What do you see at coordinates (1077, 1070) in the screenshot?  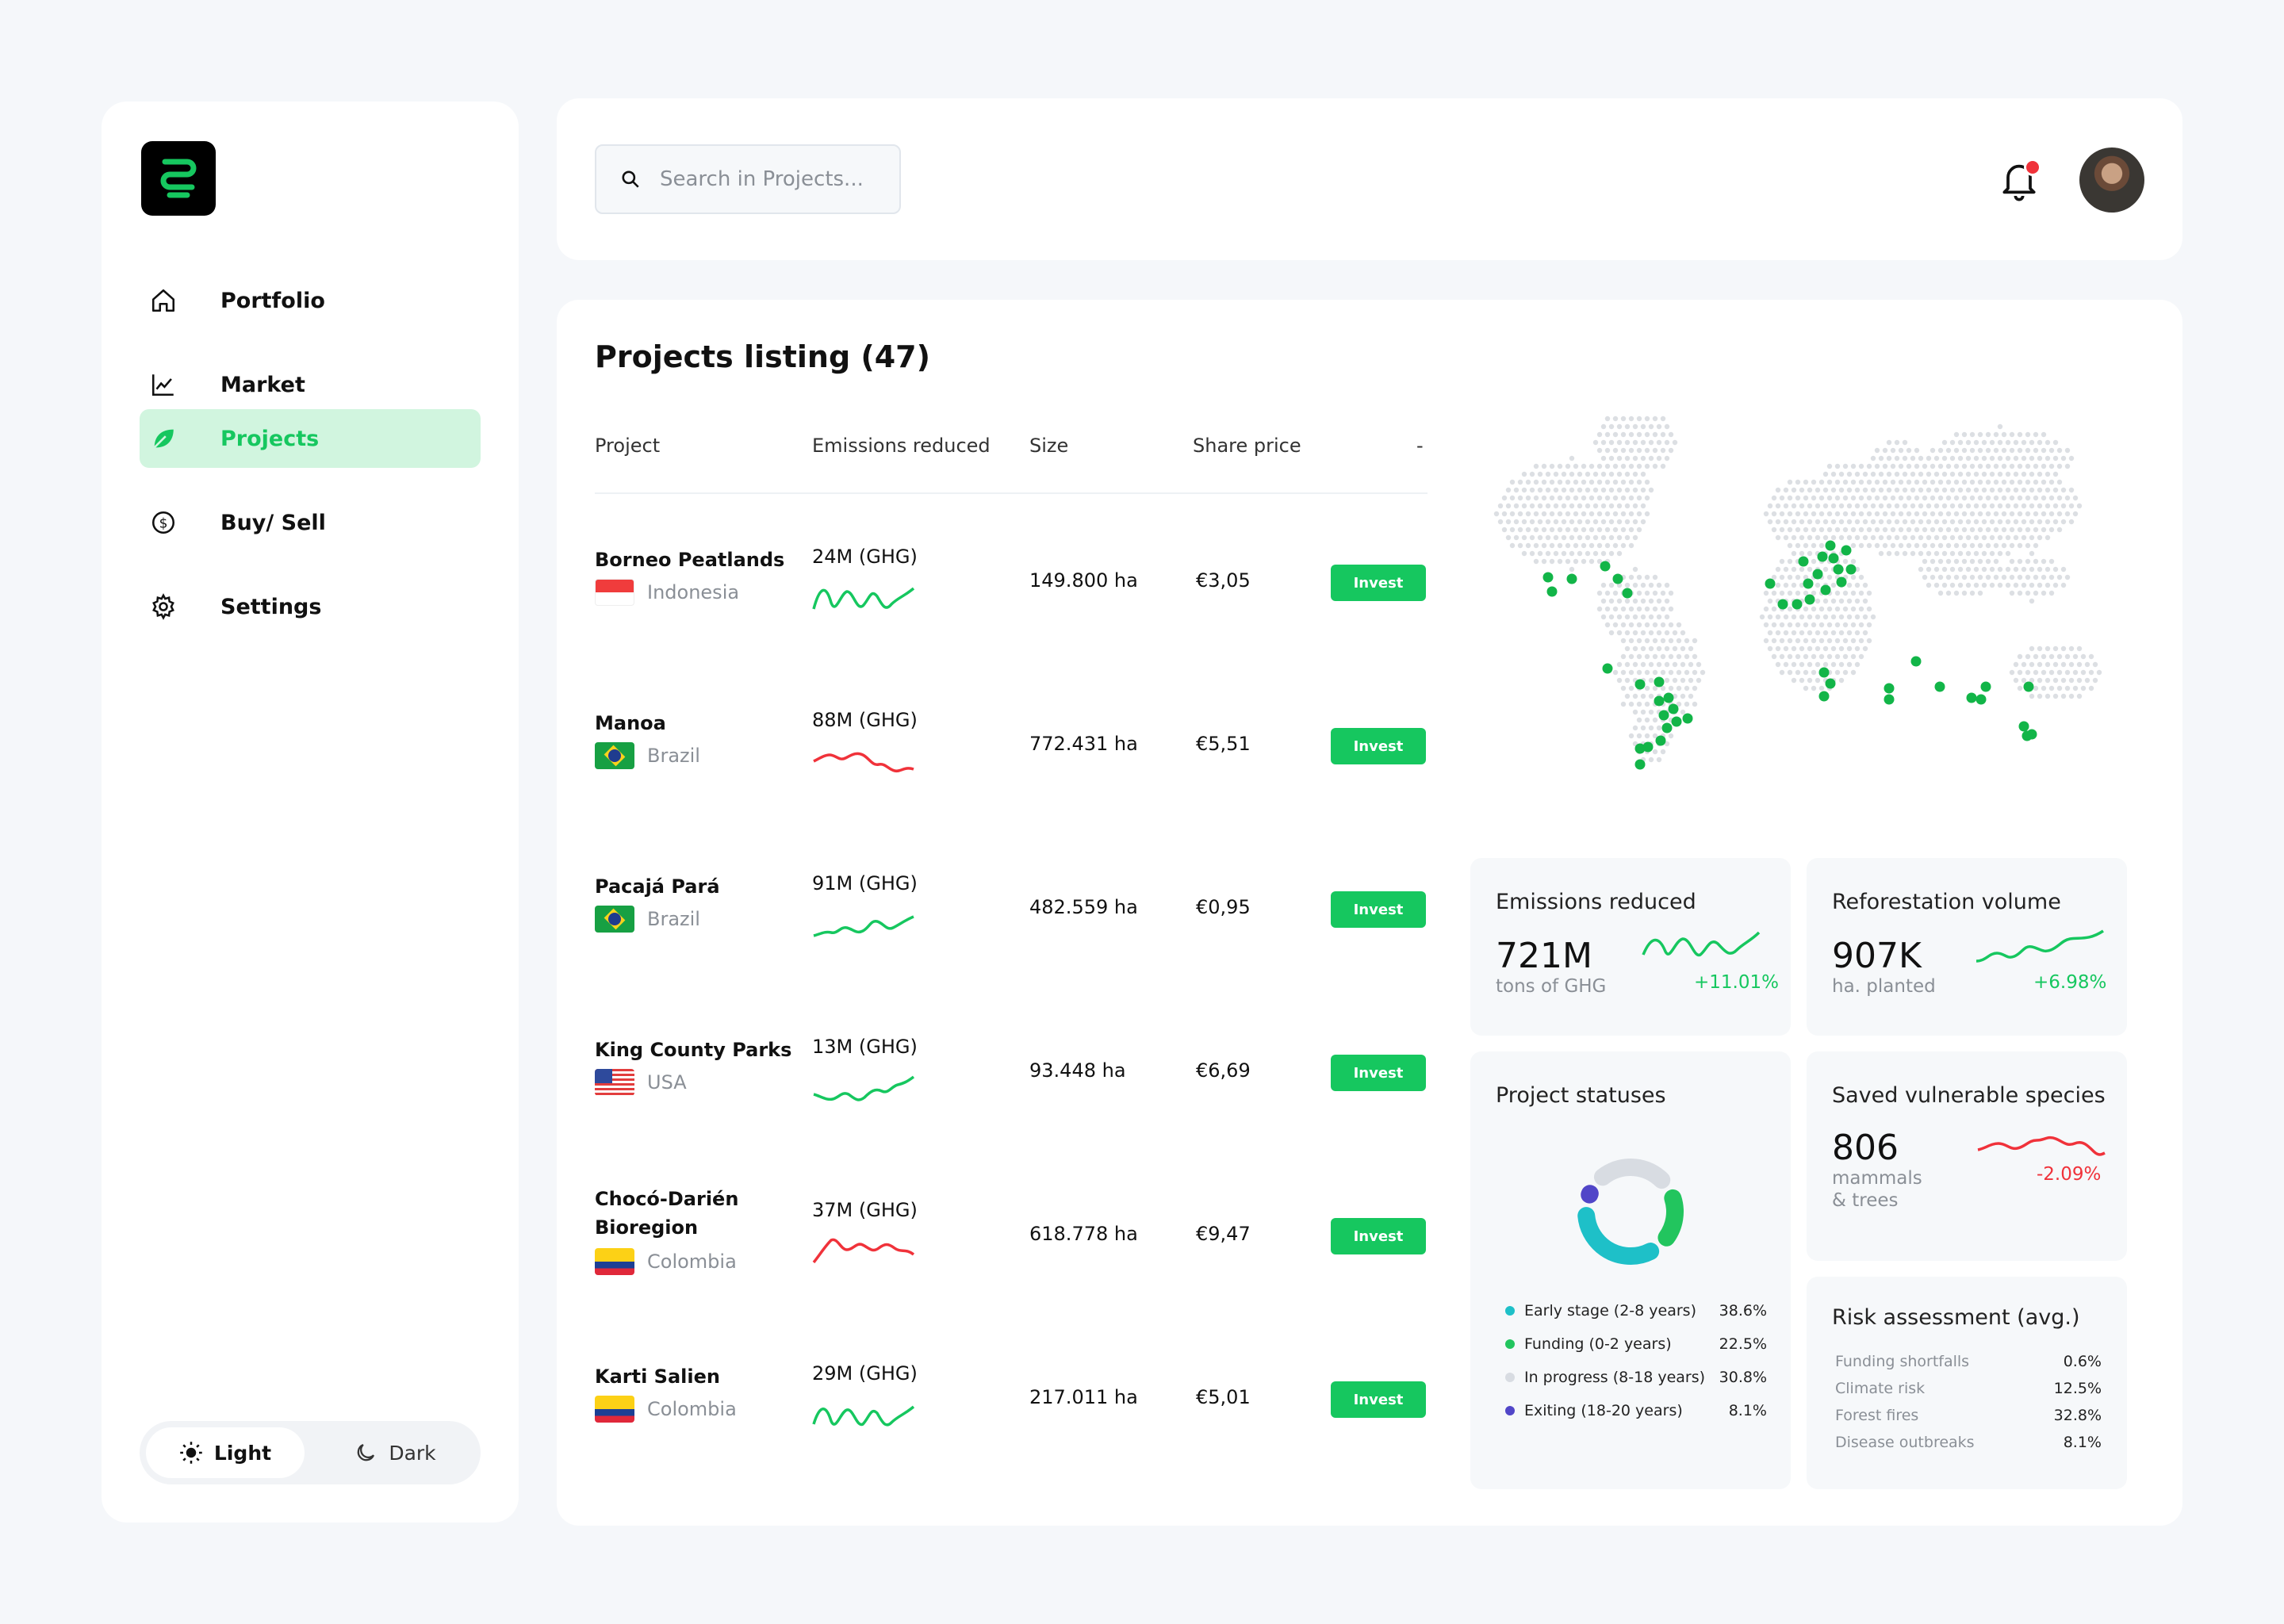 I see `project-size: 93.448 ha` at bounding box center [1077, 1070].